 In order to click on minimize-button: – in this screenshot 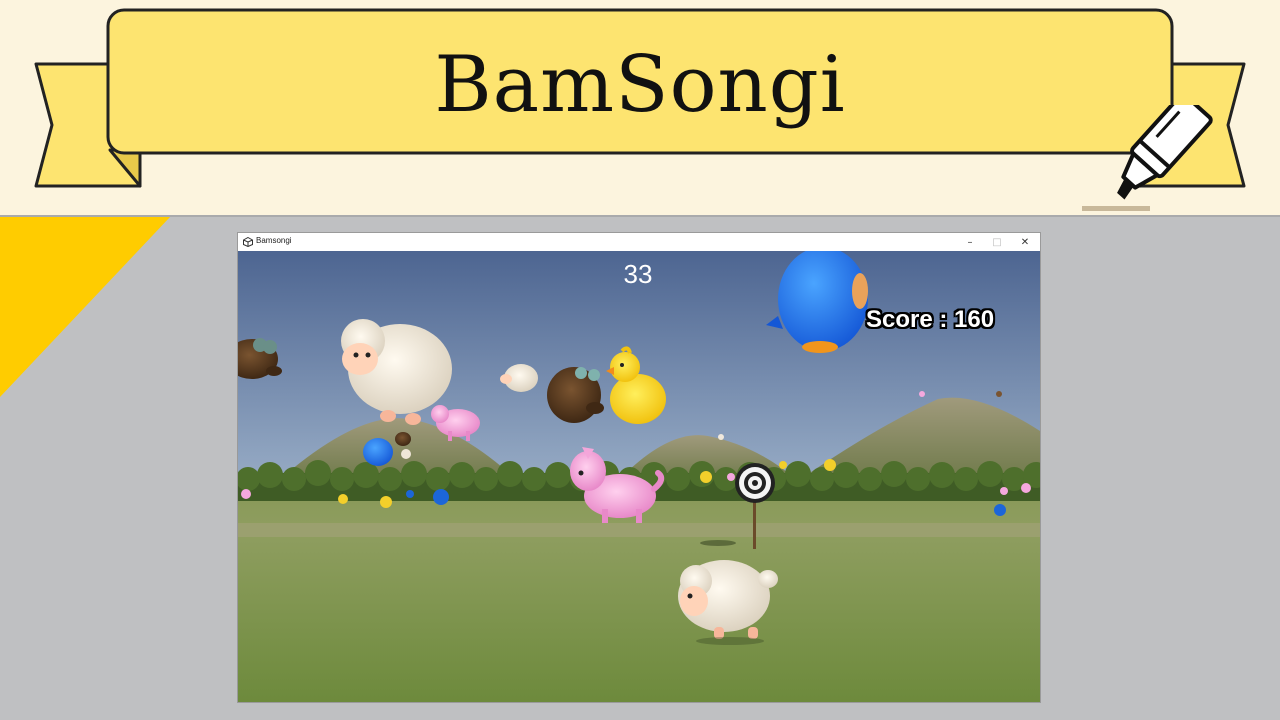, I will do `click(970, 242)`.